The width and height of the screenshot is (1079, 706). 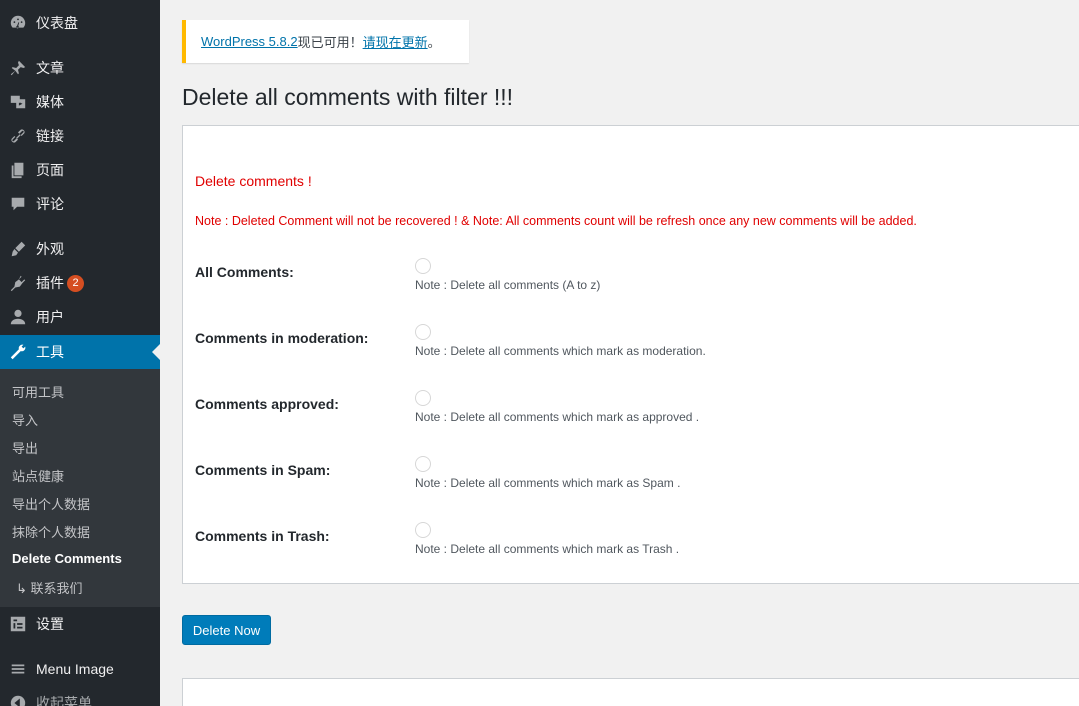 I want to click on update-now-link: 请现在更新, so click(x=395, y=41).